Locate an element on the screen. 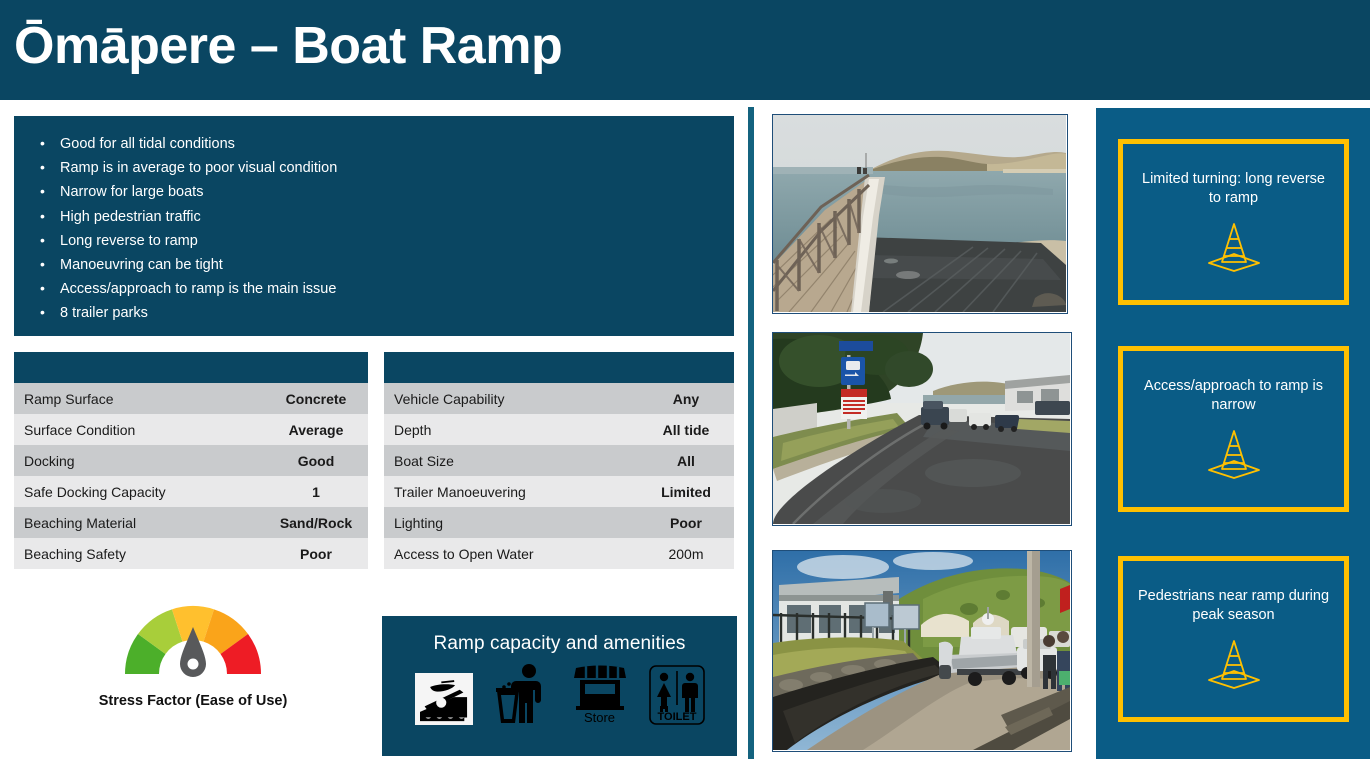 The height and width of the screenshot is (767, 1370). risk-text: Pedestrians near ramp during peak season is located at coordinates (1233, 605).